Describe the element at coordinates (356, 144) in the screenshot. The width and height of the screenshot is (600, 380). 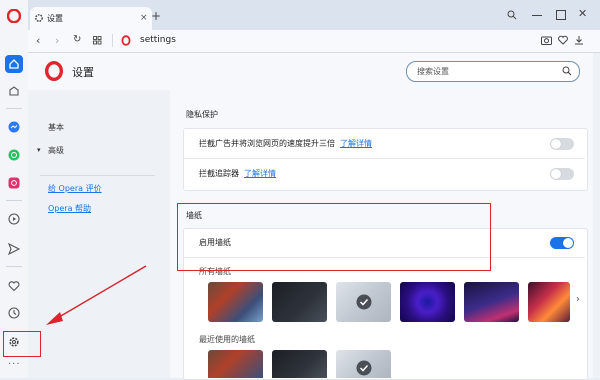
I see `block-ads-learn-more-link: 了解详情` at that location.